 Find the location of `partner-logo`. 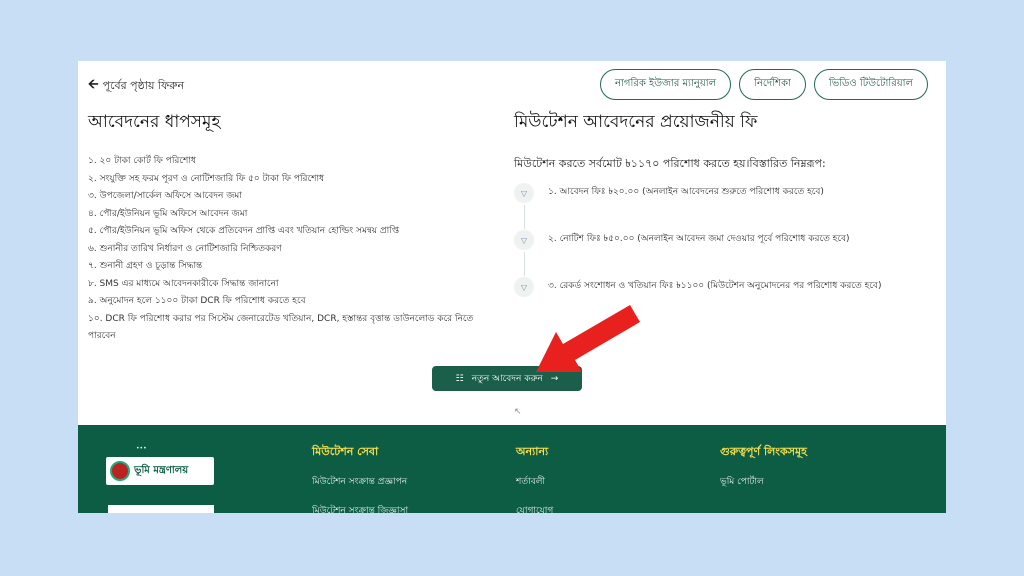

partner-logo is located at coordinates (161, 509).